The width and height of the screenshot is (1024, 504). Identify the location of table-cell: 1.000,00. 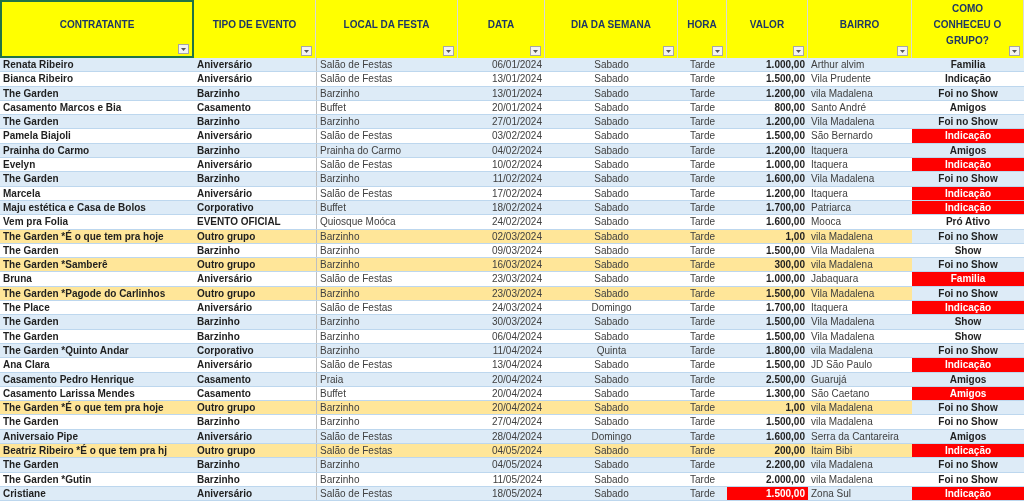
(767, 65).